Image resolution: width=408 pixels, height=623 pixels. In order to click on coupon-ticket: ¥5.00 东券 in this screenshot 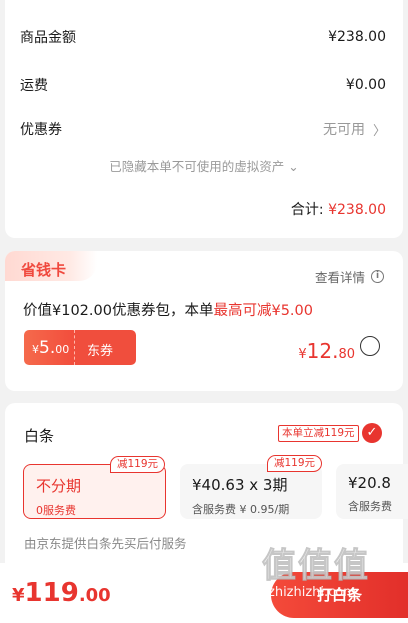, I will do `click(80, 347)`.